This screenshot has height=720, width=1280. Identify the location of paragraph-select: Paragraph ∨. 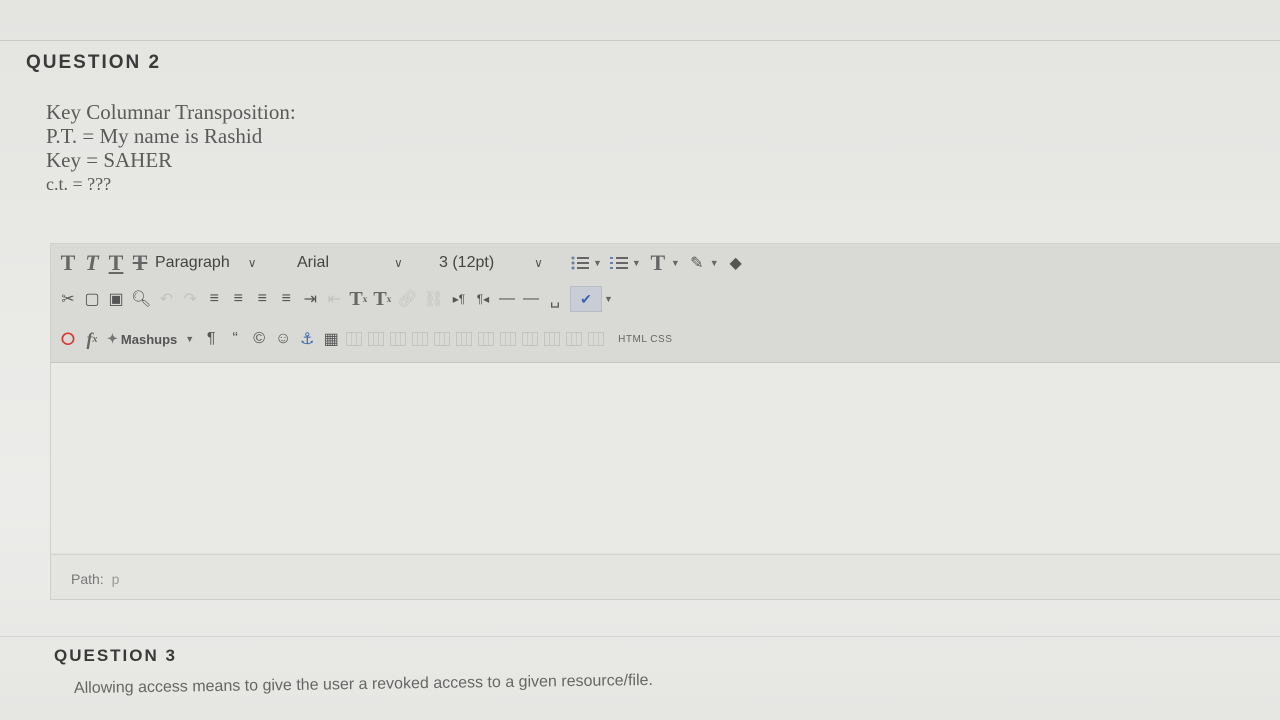
(220, 263).